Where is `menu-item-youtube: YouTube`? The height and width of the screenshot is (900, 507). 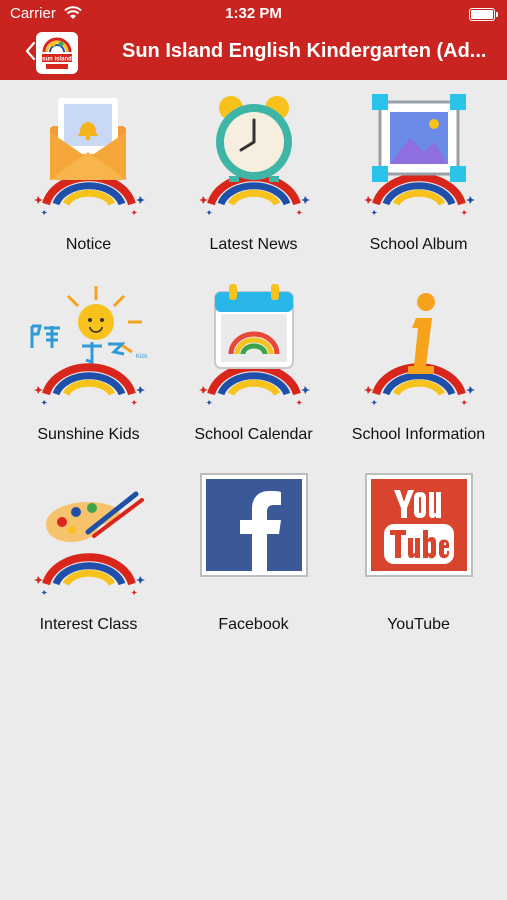
menu-item-youtube: YouTube is located at coordinates (418, 567).